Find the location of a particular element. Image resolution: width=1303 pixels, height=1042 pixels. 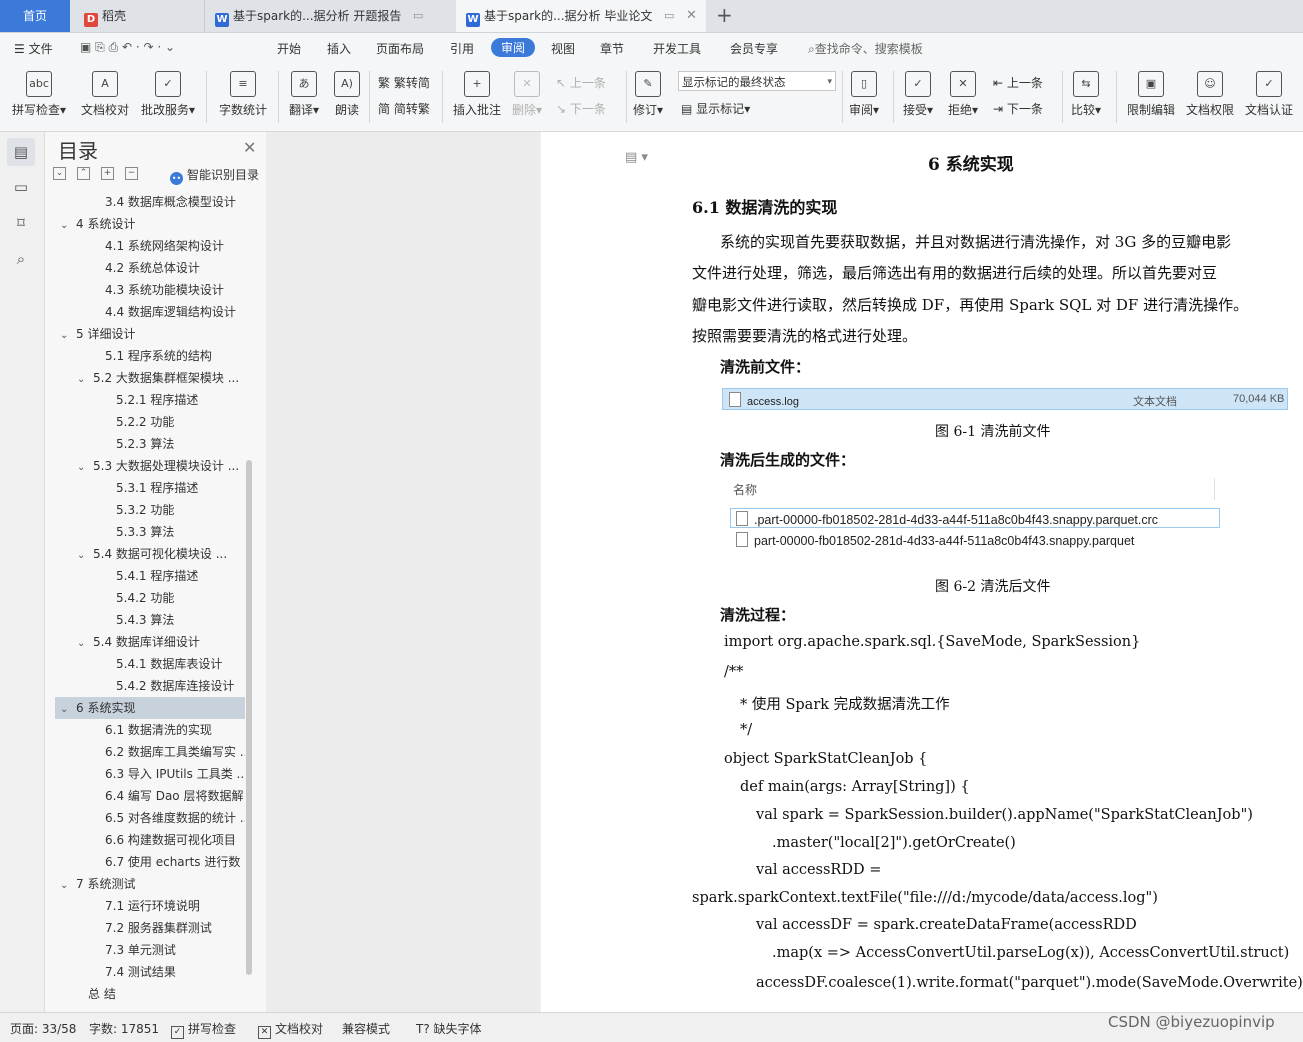

new-tab-button: + is located at coordinates (724, 15).